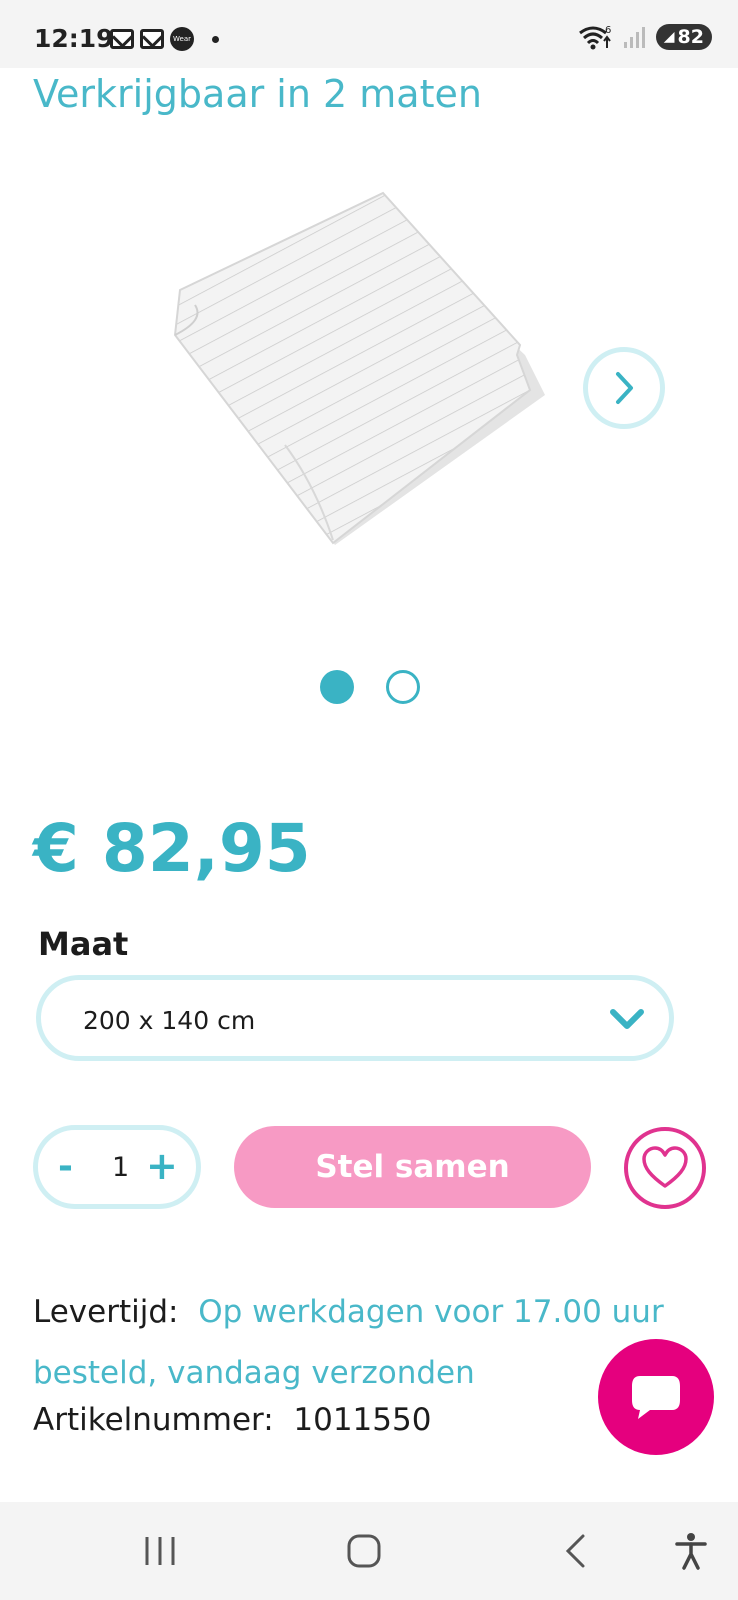 Image resolution: width=738 pixels, height=1600 pixels. I want to click on quantity-decrease-button: -, so click(65, 1166).